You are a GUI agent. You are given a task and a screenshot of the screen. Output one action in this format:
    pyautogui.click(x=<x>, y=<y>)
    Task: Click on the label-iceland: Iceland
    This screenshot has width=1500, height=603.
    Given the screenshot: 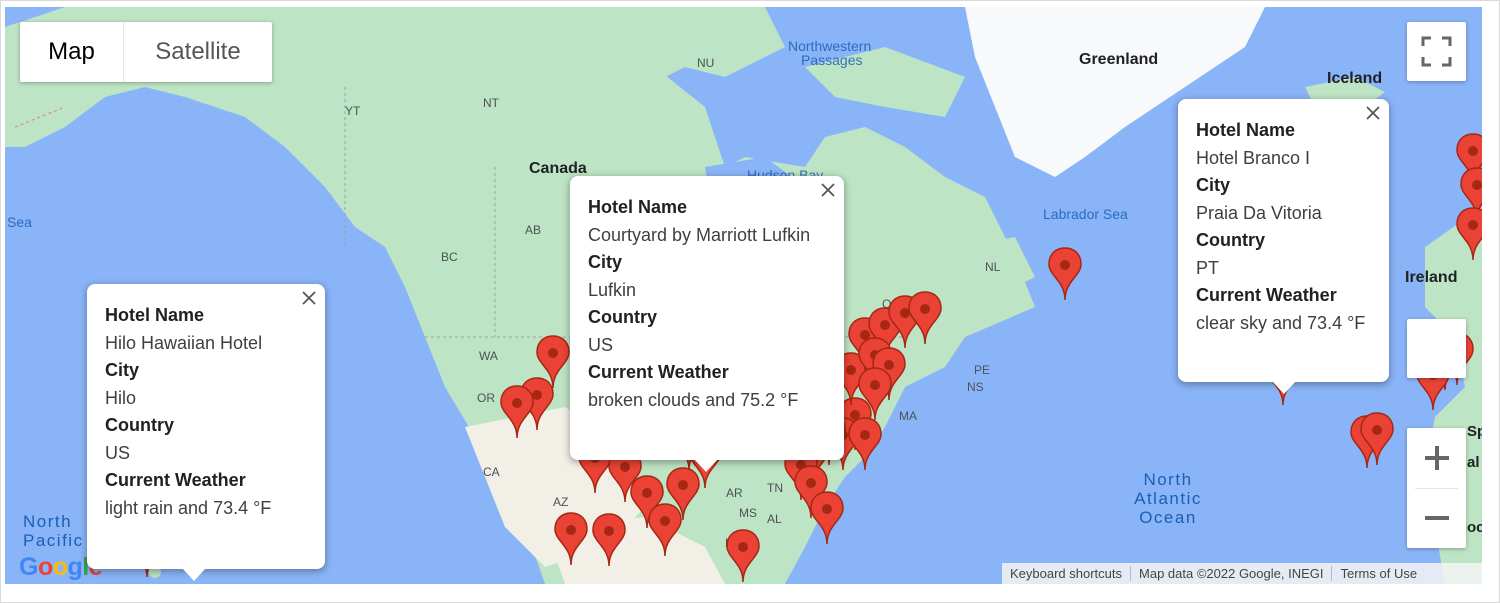 What is the action you would take?
    pyautogui.click(x=1355, y=78)
    